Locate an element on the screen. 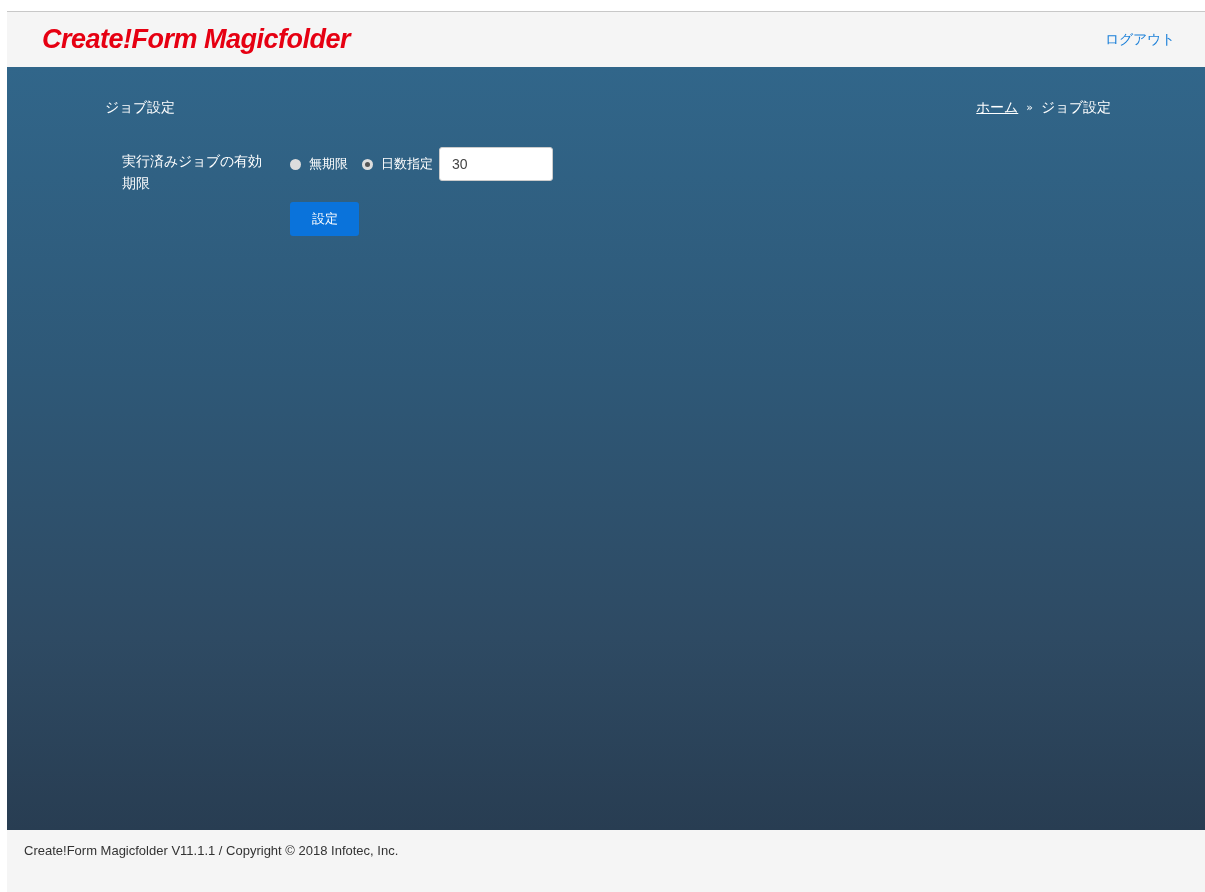 This screenshot has width=1205, height=892. footer-text: Create!Form Magicfolder V11.1.1 / Copyright © 2018 Infotec, Inc. is located at coordinates (211, 850).